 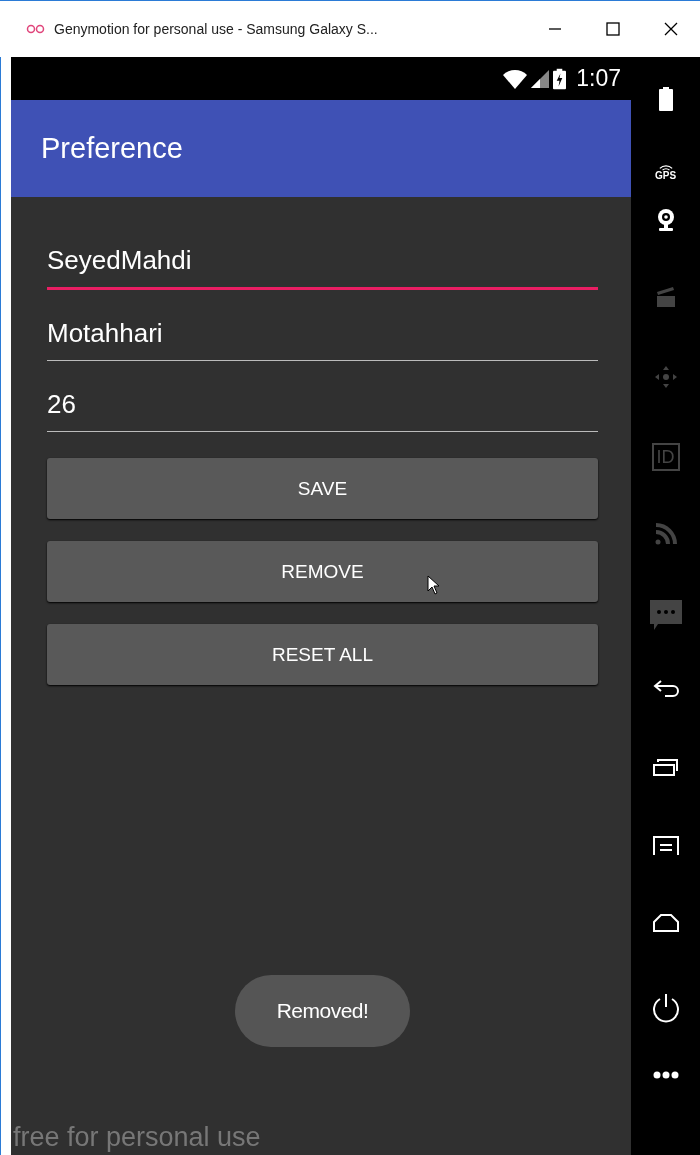 What do you see at coordinates (322, 267) in the screenshot?
I see `text-field: SeyedMahdi` at bounding box center [322, 267].